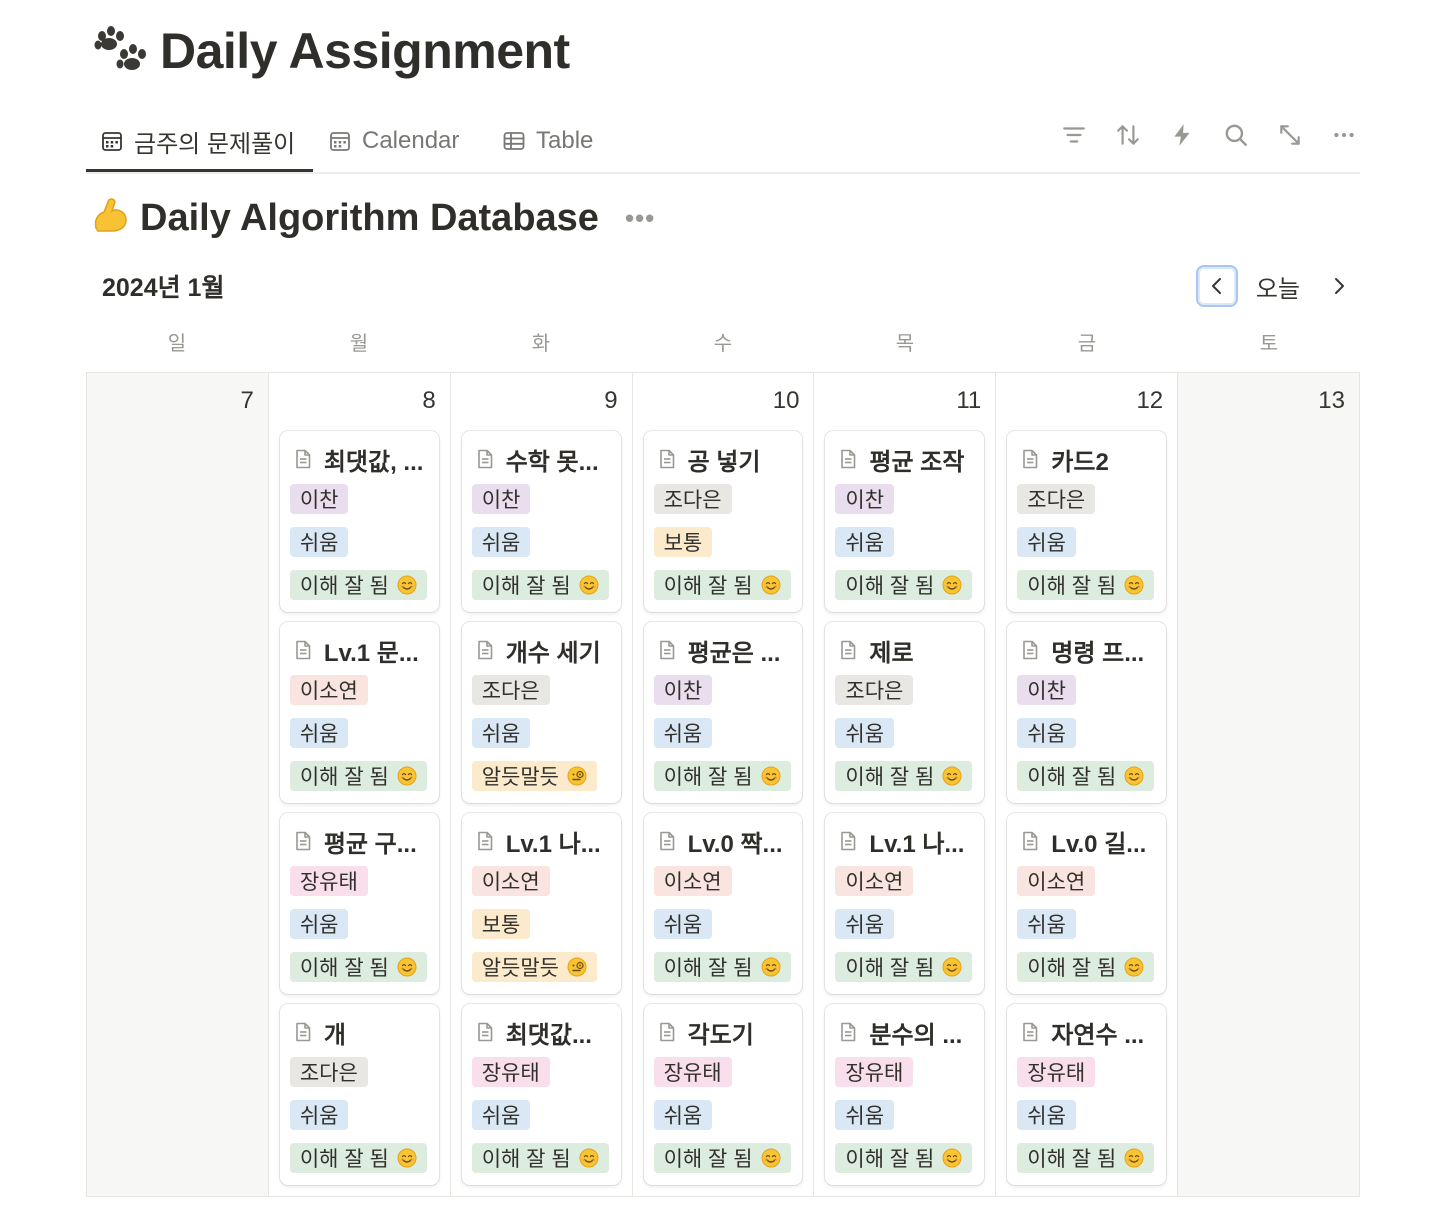 The width and height of the screenshot is (1440, 1224). I want to click on page-title-text: Daily Assignment, so click(365, 51).